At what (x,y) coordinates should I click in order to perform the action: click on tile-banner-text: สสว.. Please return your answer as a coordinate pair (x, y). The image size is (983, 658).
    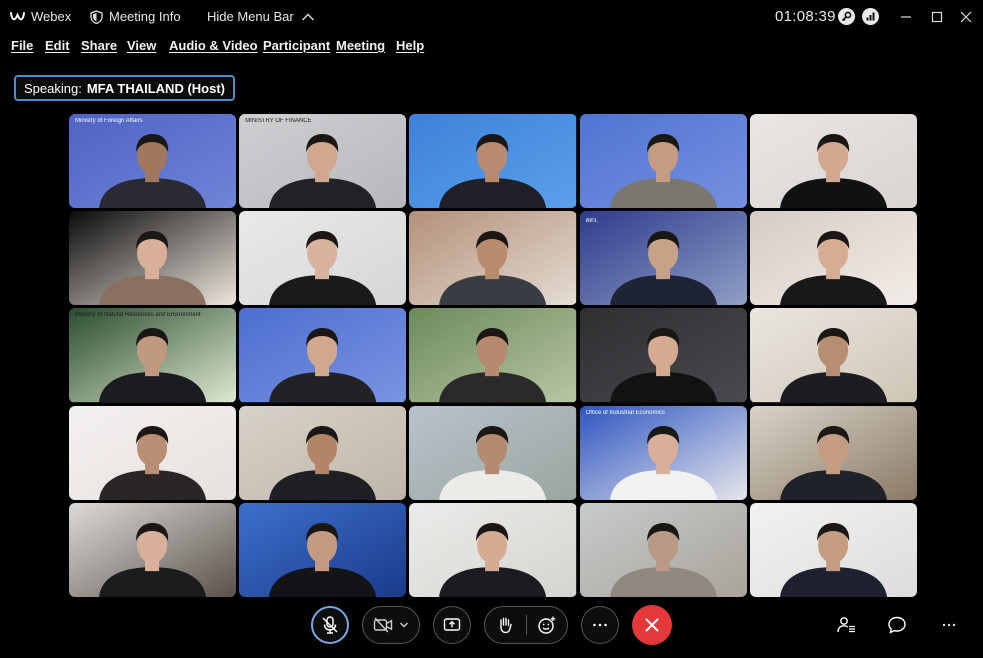
    Looking at the image, I should click on (591, 221).